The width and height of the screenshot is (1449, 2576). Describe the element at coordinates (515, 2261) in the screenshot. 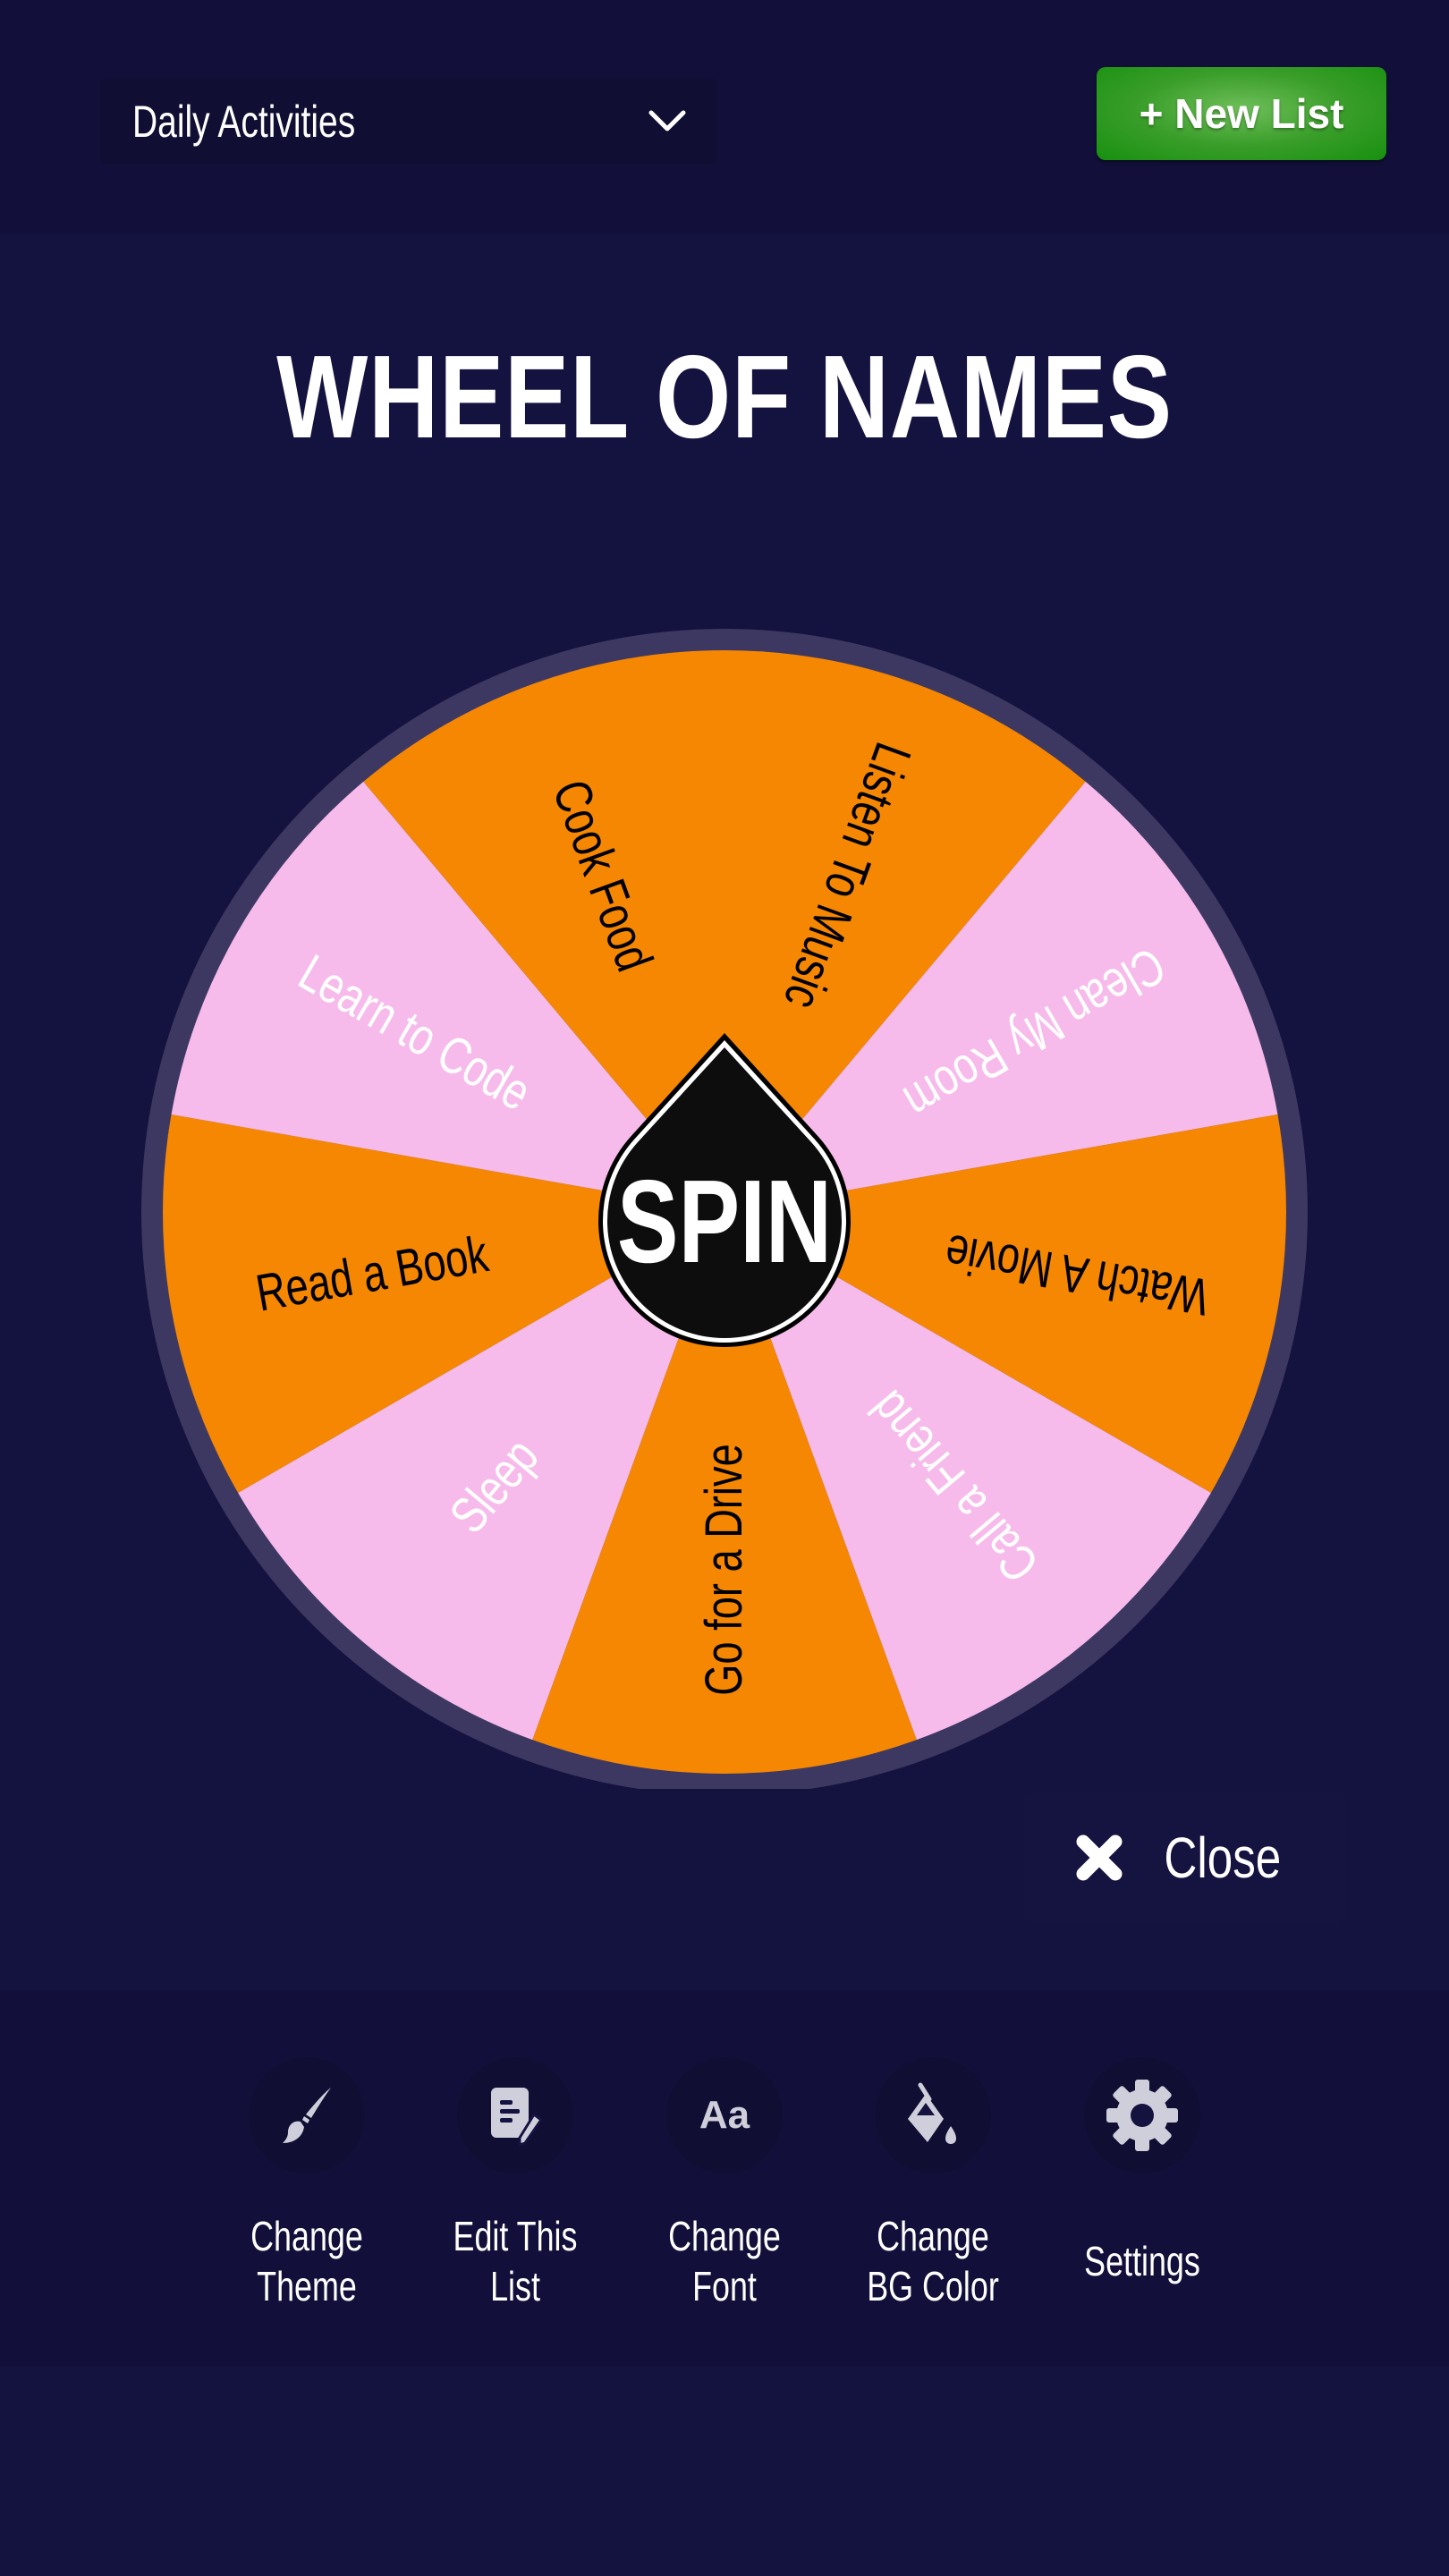

I see `edit-list-label: Edit This List` at that location.